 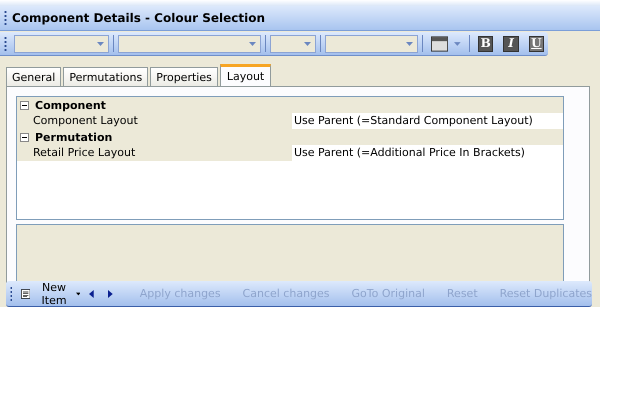 I want to click on tab: Permutations, so click(x=105, y=76).